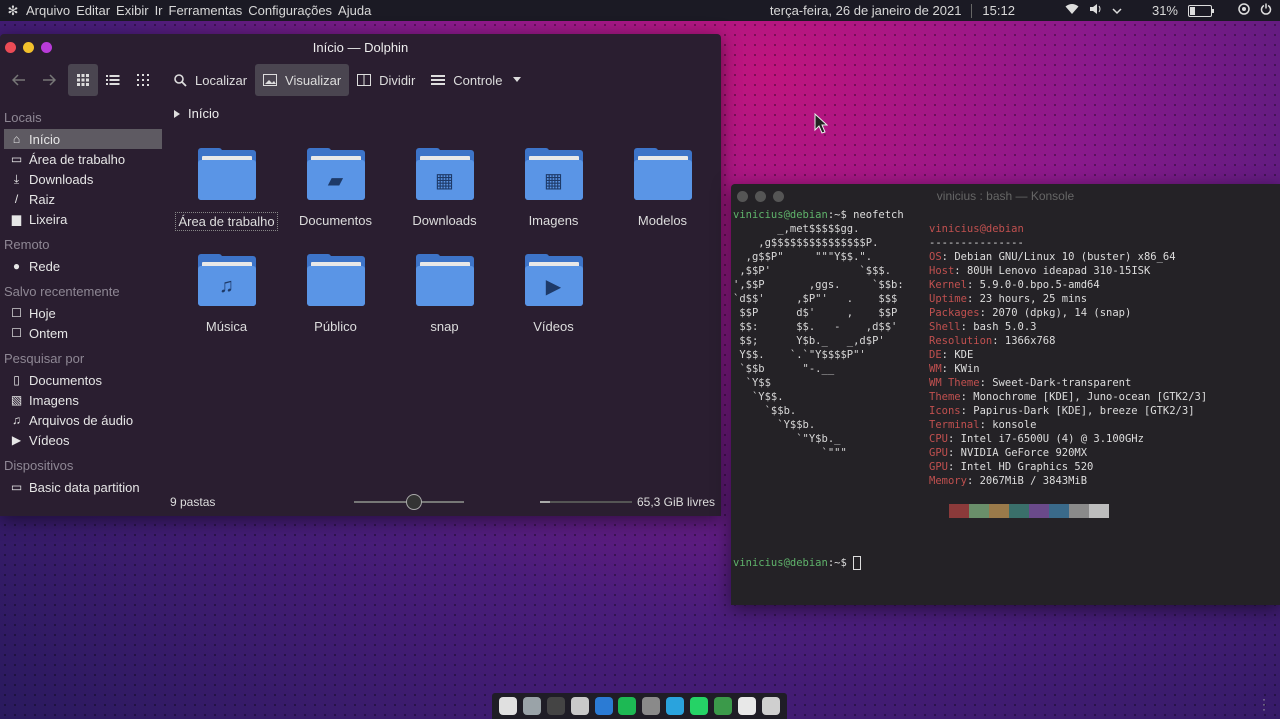  What do you see at coordinates (132, 10) in the screenshot?
I see `menu-item: Exibir` at bounding box center [132, 10].